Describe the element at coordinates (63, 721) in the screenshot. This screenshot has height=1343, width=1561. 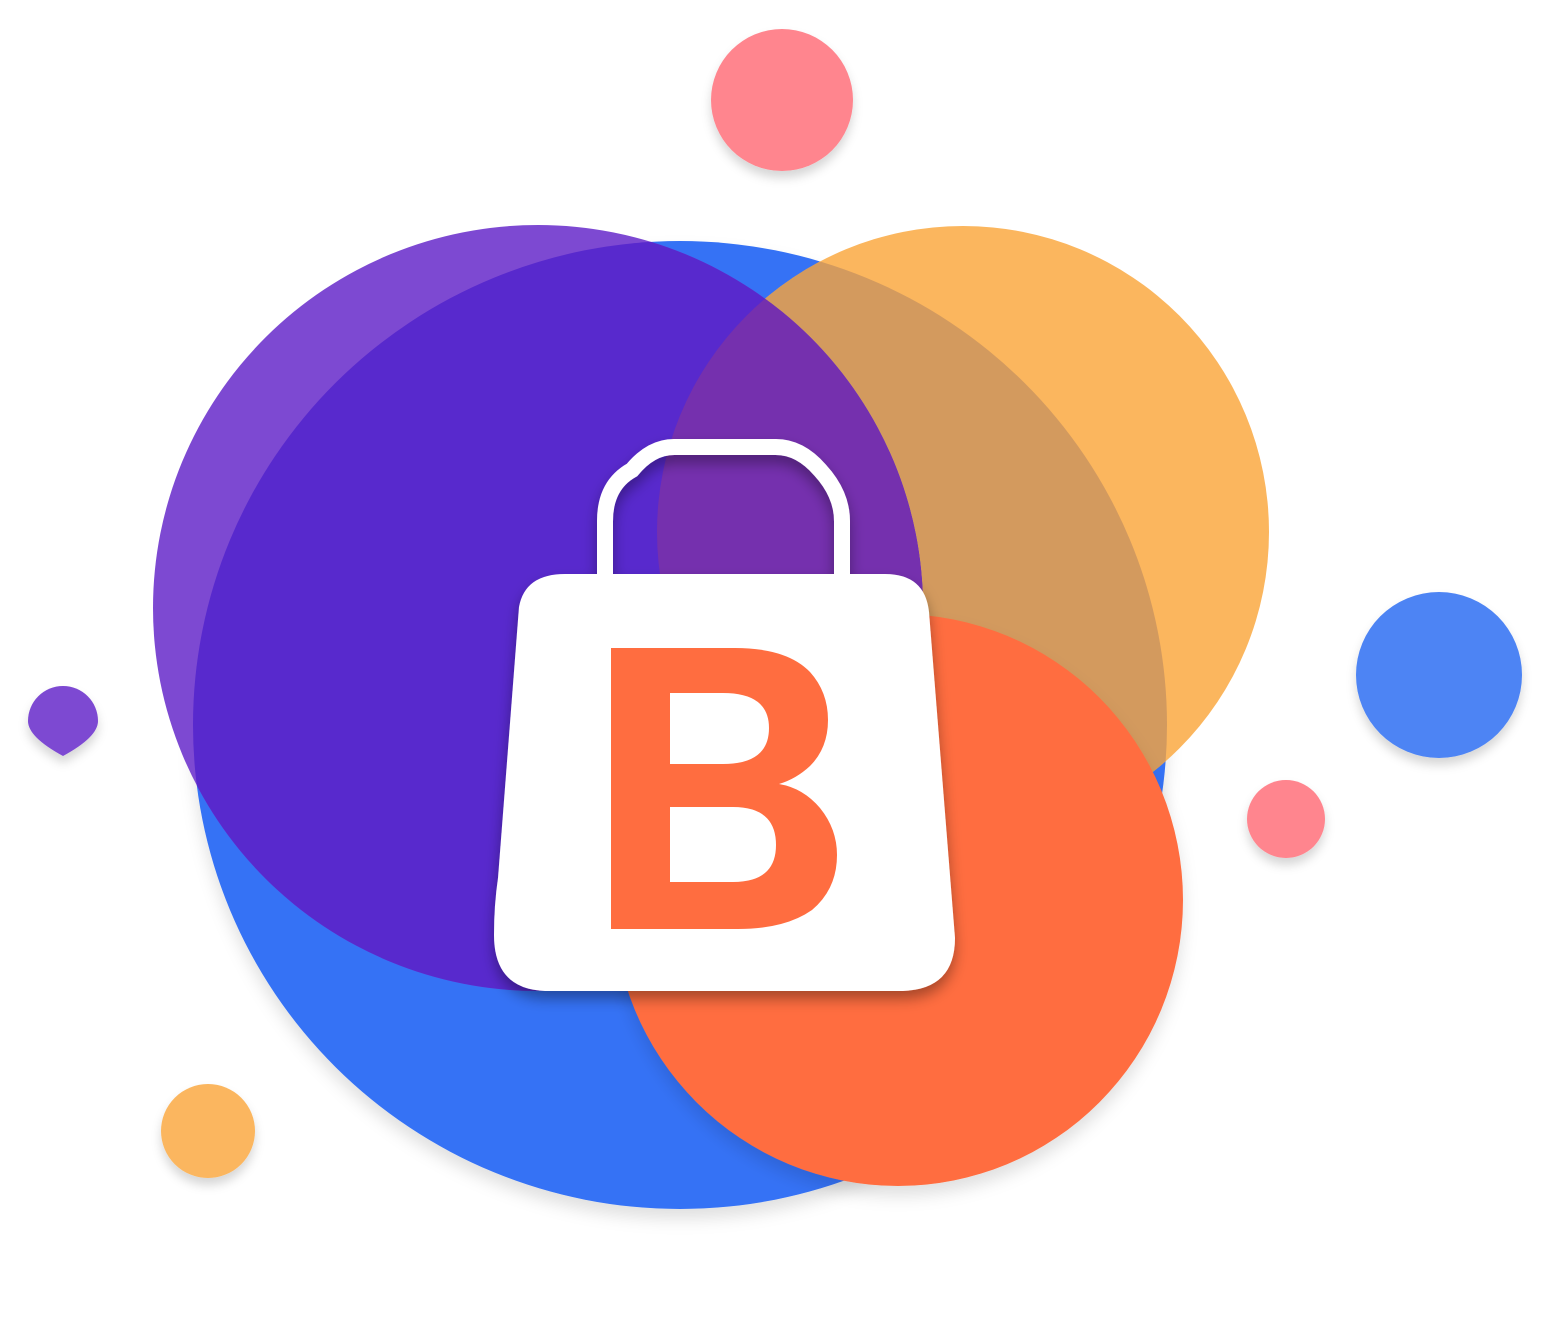
I see `purple-drop-left` at that location.